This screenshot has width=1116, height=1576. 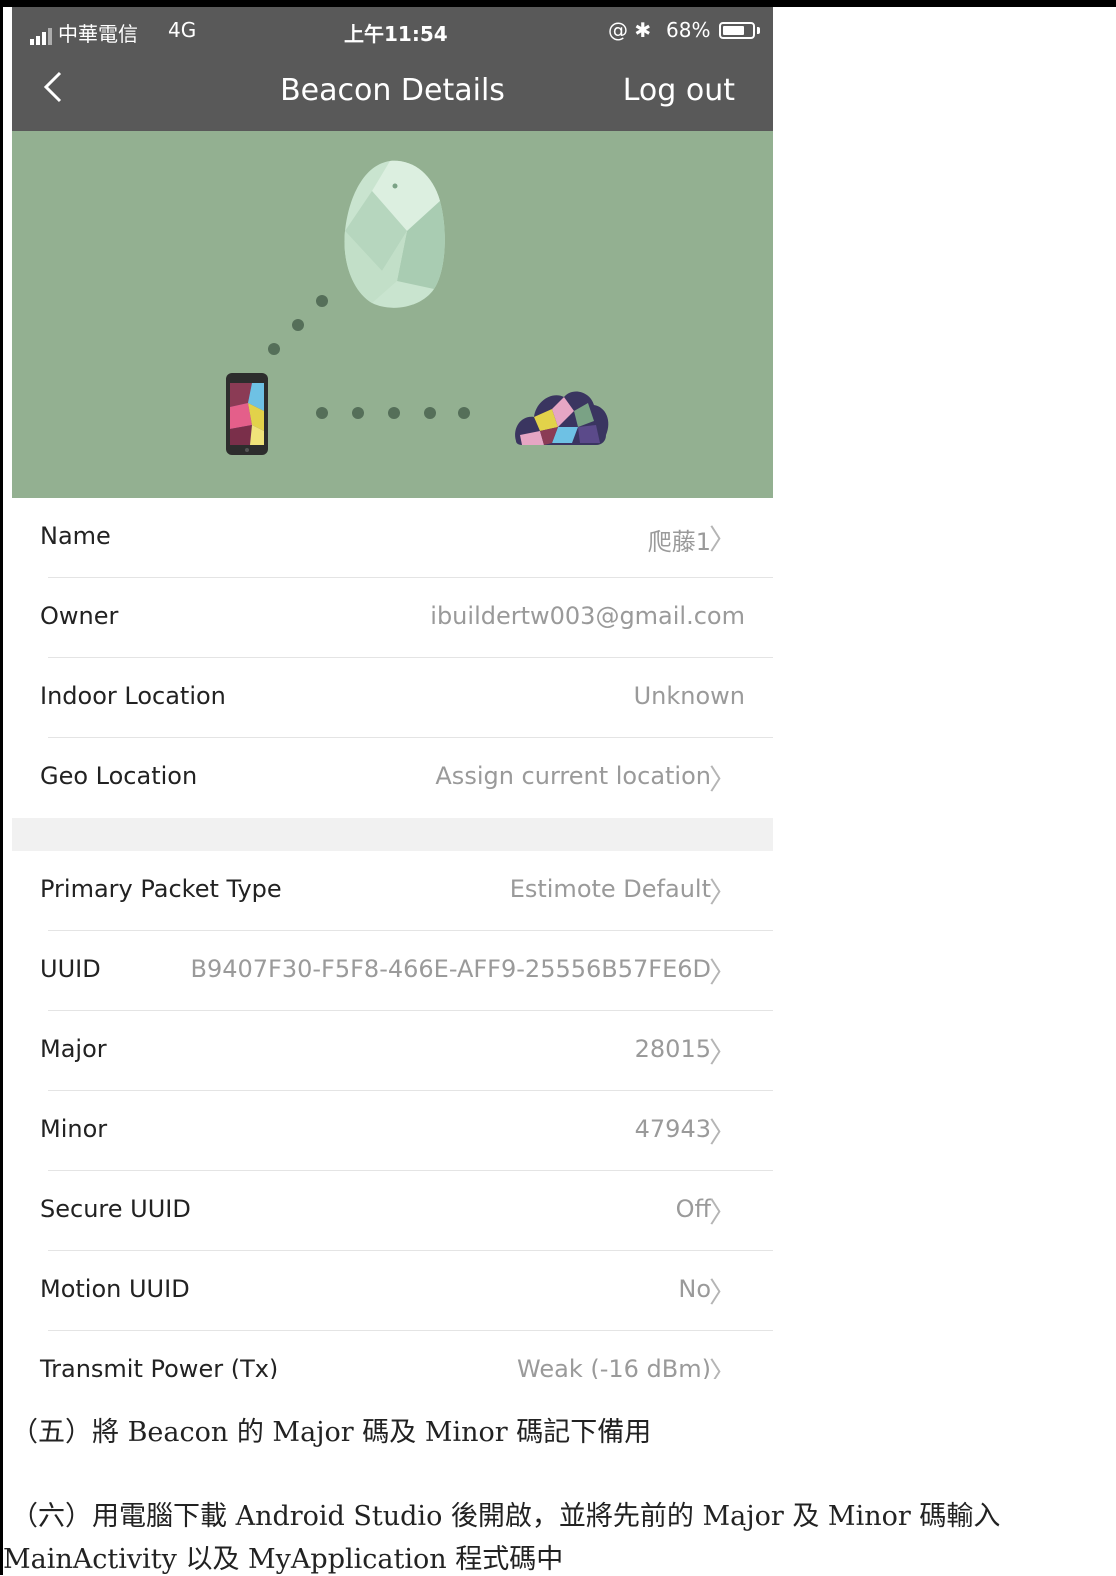 What do you see at coordinates (331, 1432) in the screenshot?
I see `instruction-step-5: （五）將 Beacon 的 Major 碼及 Minor 碼記下備用` at bounding box center [331, 1432].